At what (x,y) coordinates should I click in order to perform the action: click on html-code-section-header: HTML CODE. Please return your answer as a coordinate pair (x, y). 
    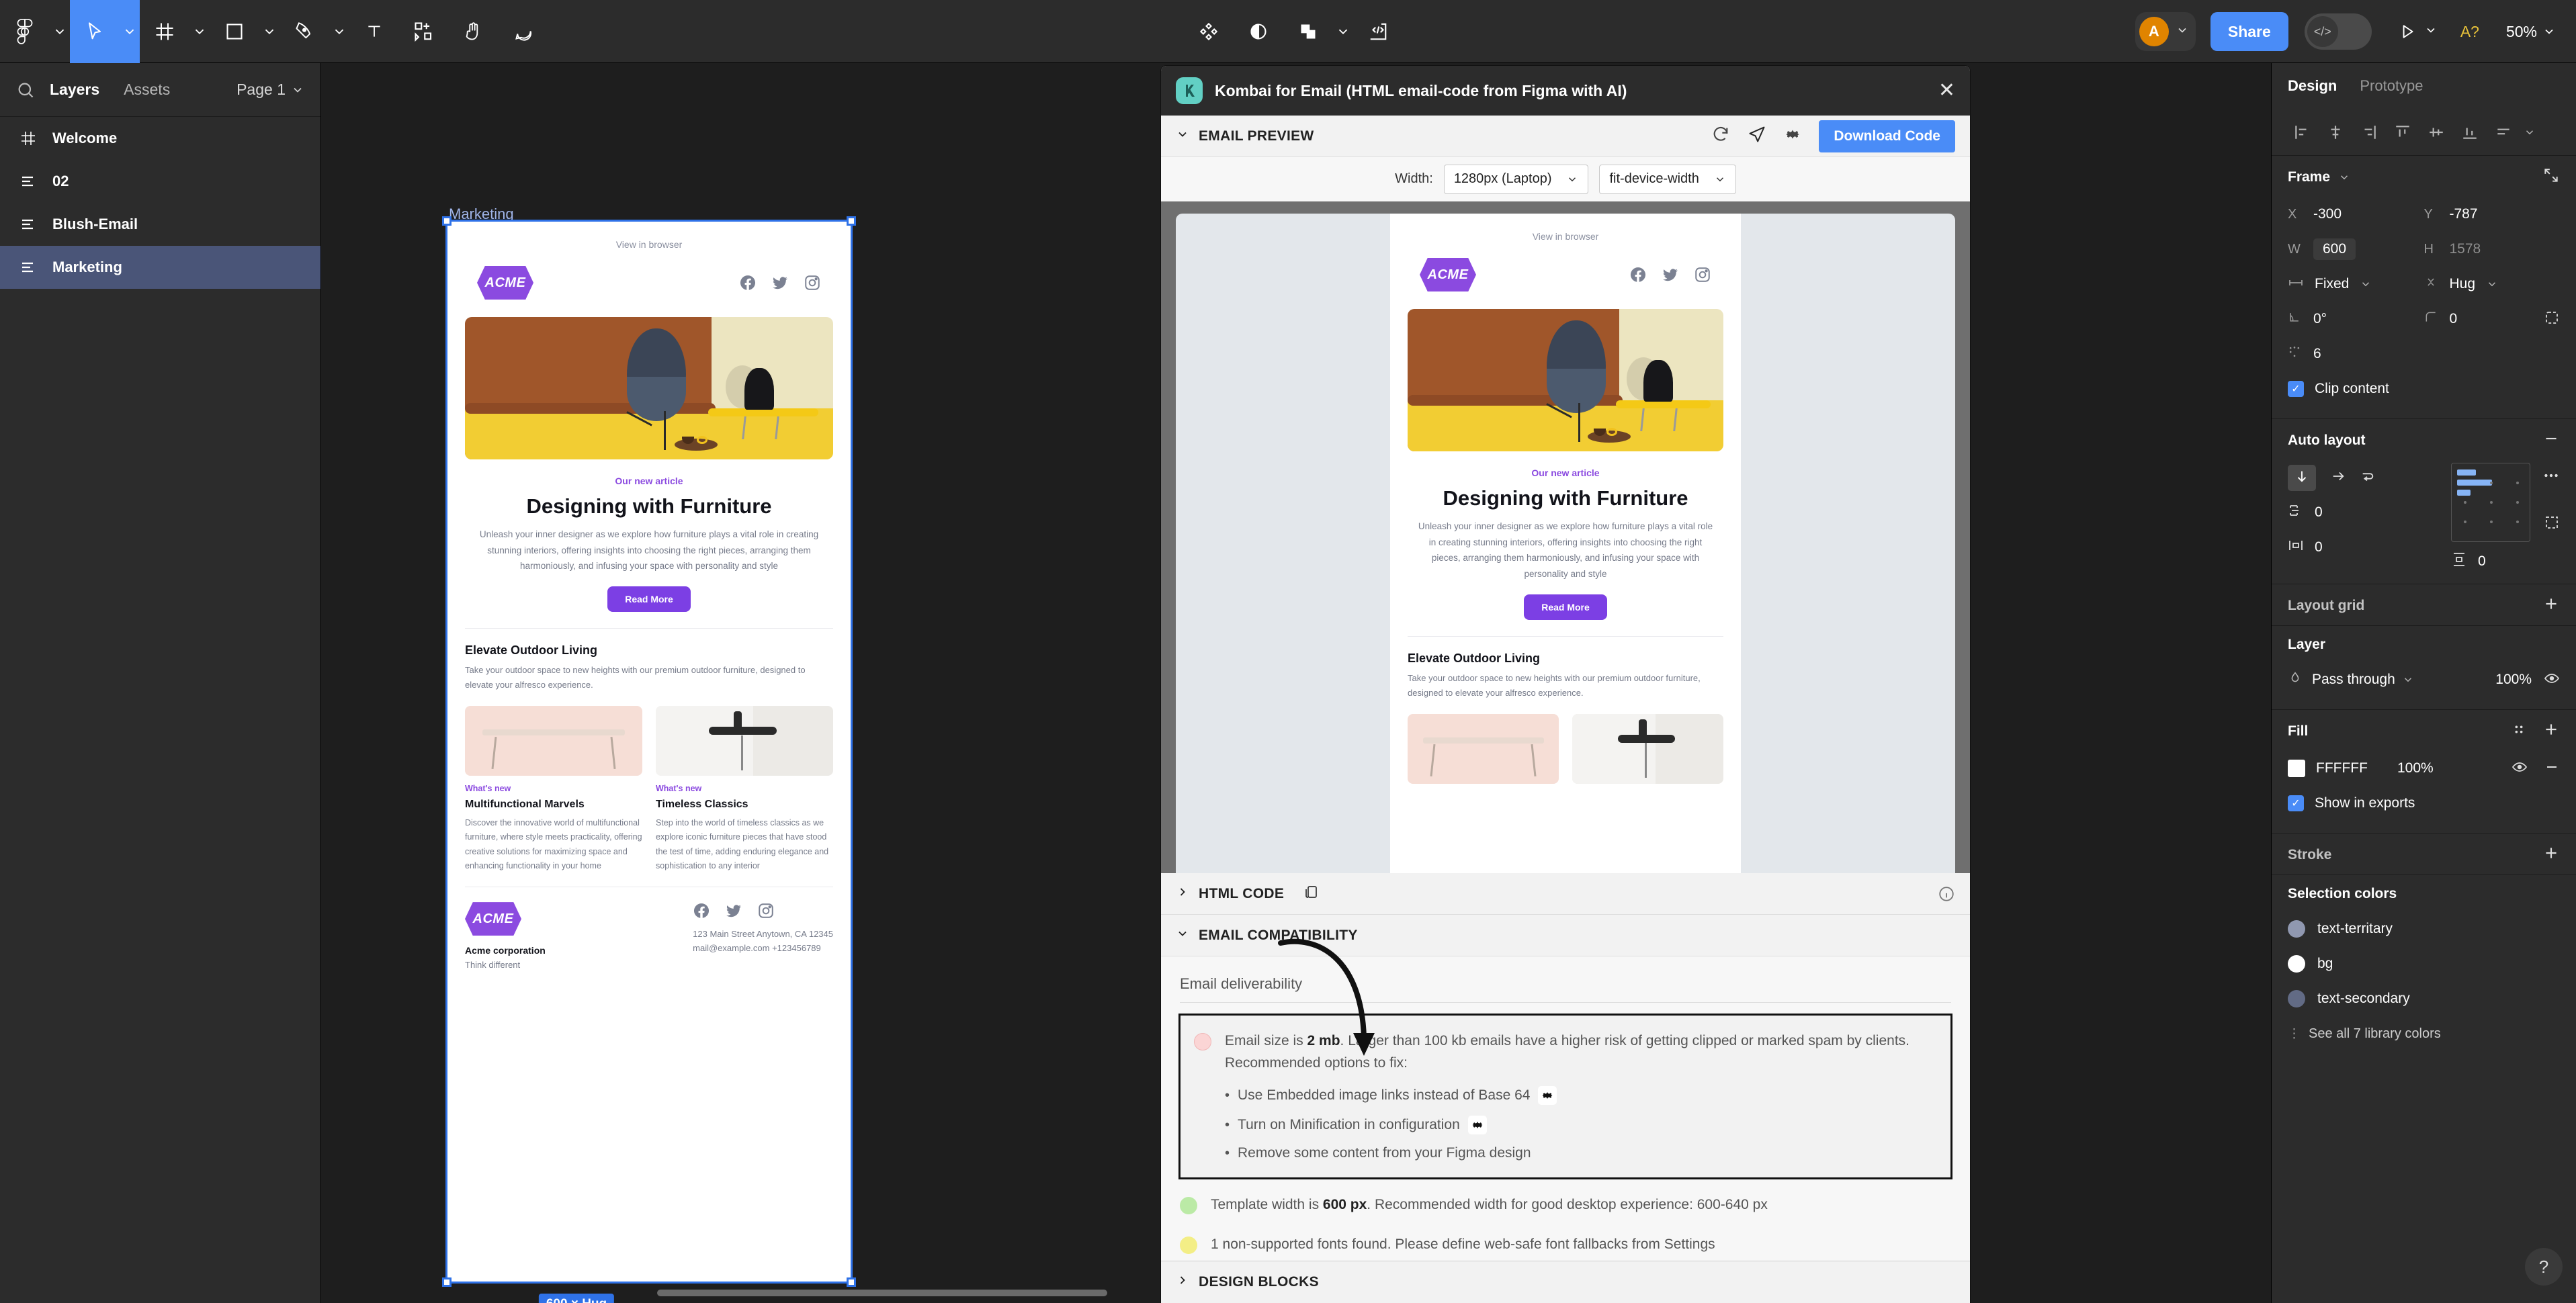
    Looking at the image, I should click on (1565, 894).